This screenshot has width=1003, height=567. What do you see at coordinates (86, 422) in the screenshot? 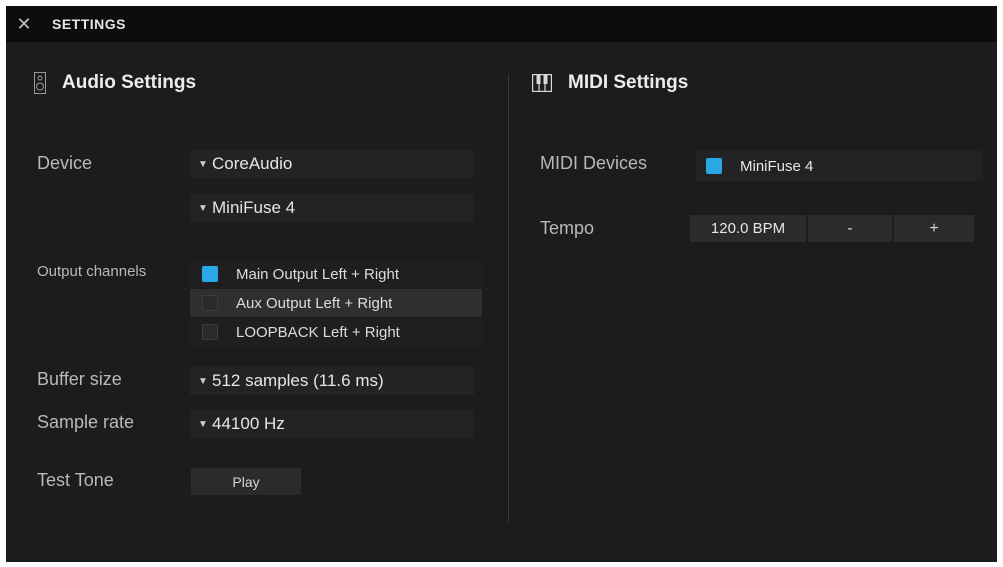
I see `sample-rate-label: Sample rate` at bounding box center [86, 422].